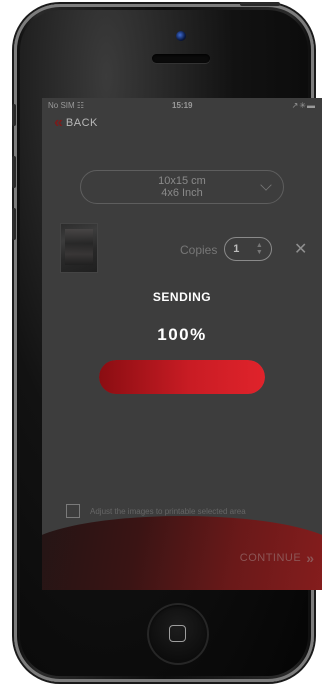  What do you see at coordinates (300, 249) in the screenshot?
I see `remove-photo-icon: ✕` at bounding box center [300, 249].